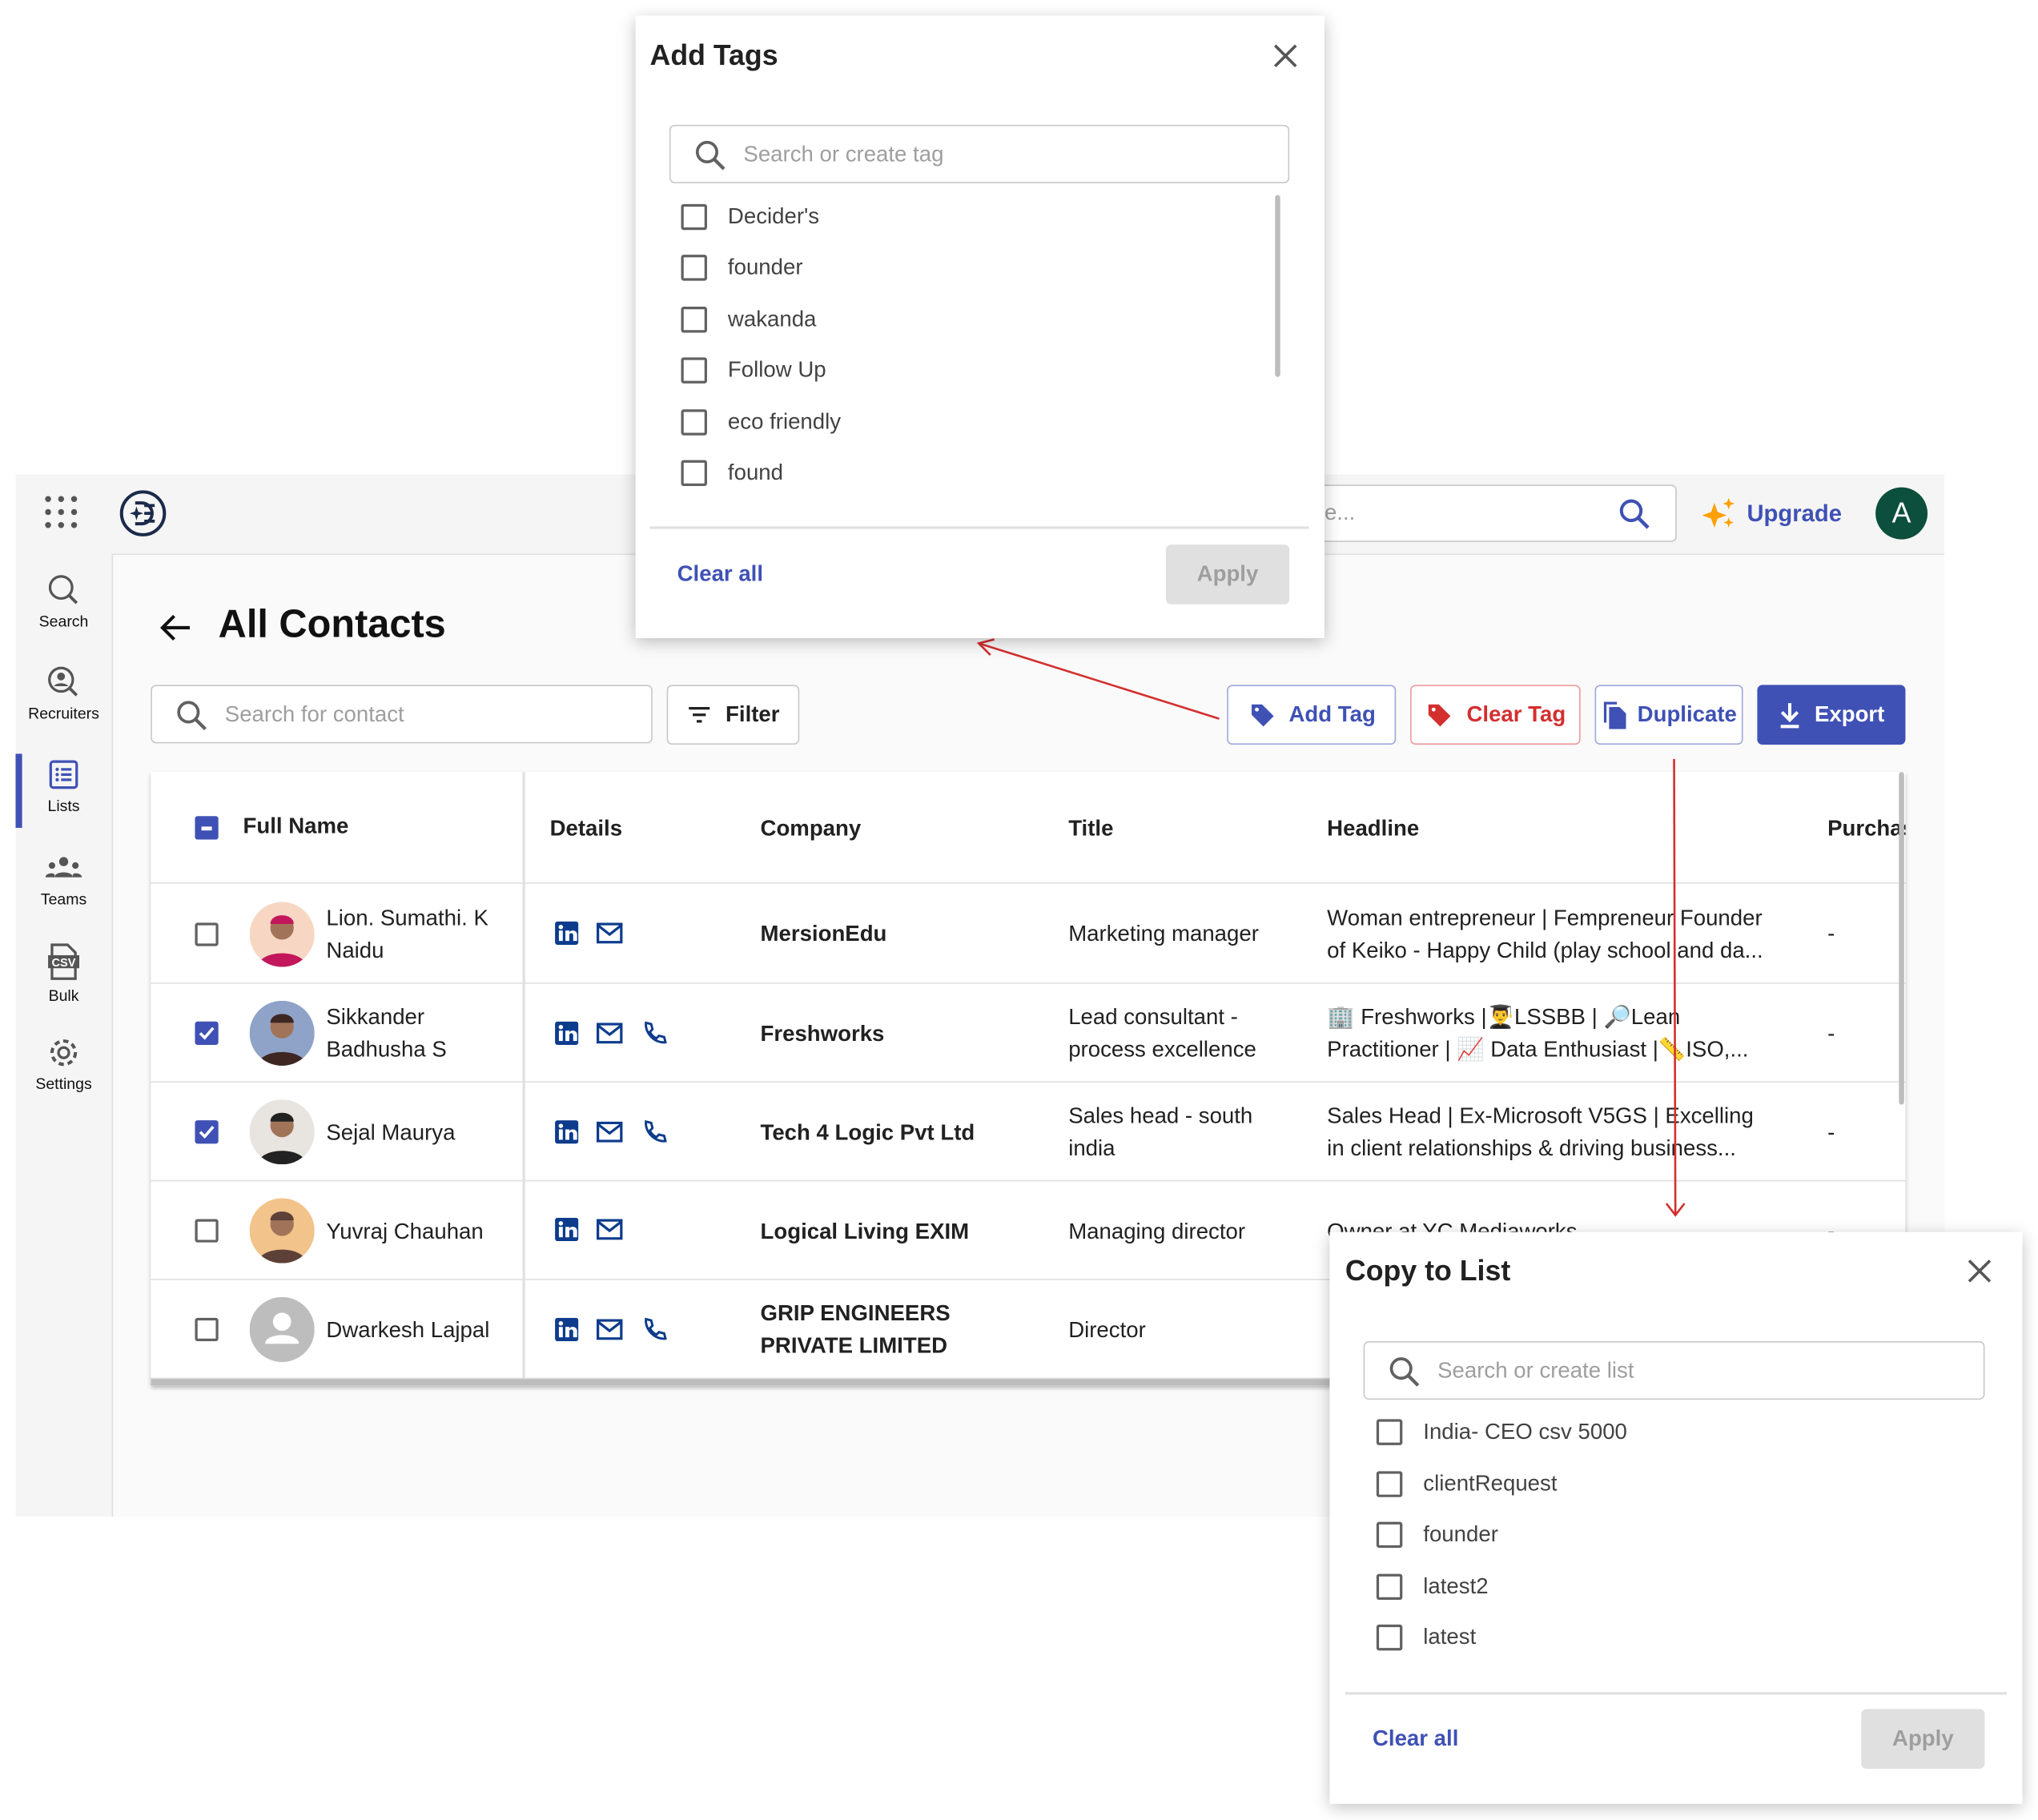 The height and width of the screenshot is (1820, 2038). What do you see at coordinates (1277, 286) in the screenshot?
I see `tag-list-scrollbar` at bounding box center [1277, 286].